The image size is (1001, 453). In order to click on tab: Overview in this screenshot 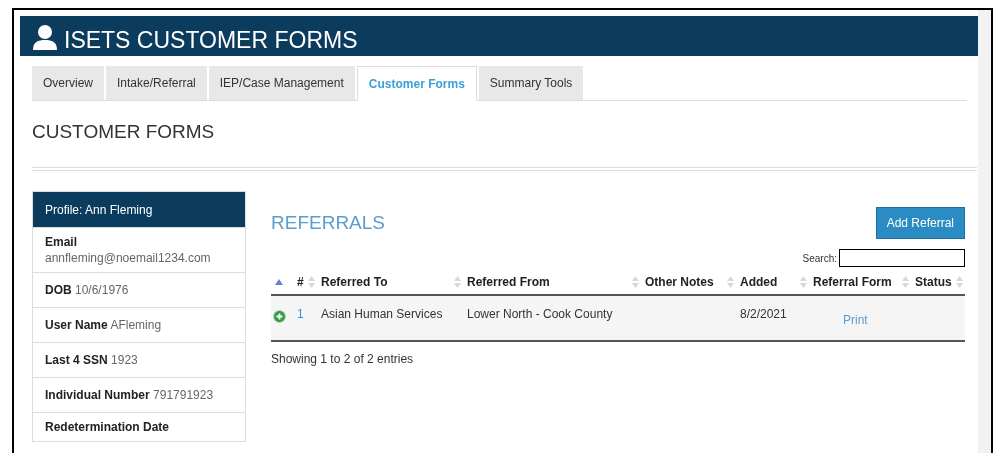, I will do `click(68, 83)`.